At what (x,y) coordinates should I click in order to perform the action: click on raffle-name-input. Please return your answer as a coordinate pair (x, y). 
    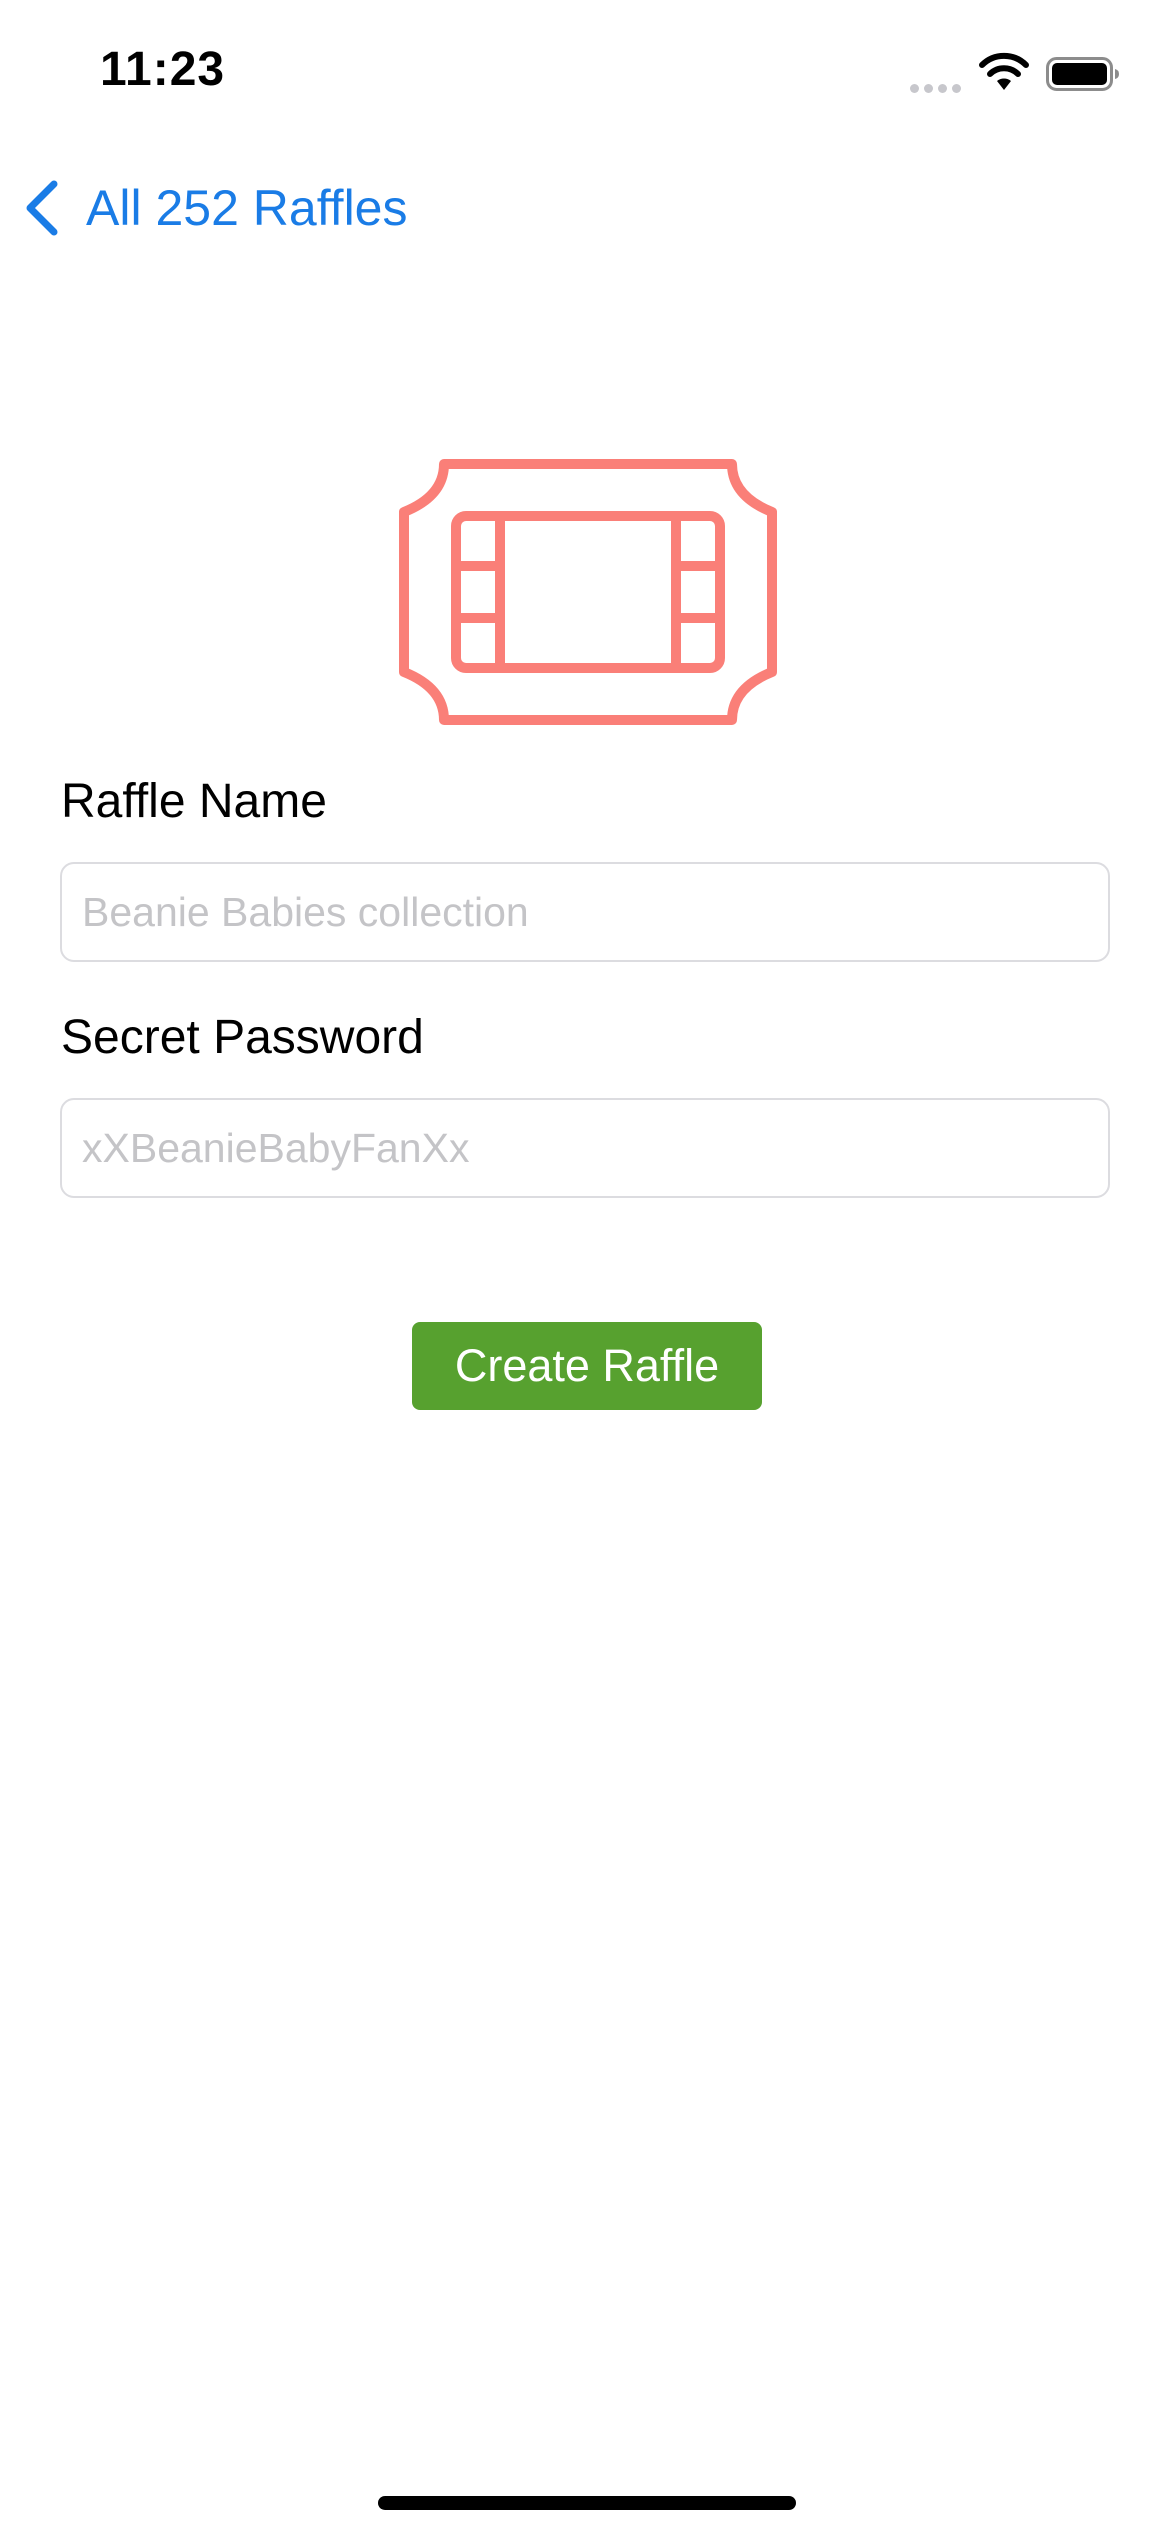
    Looking at the image, I should click on (585, 912).